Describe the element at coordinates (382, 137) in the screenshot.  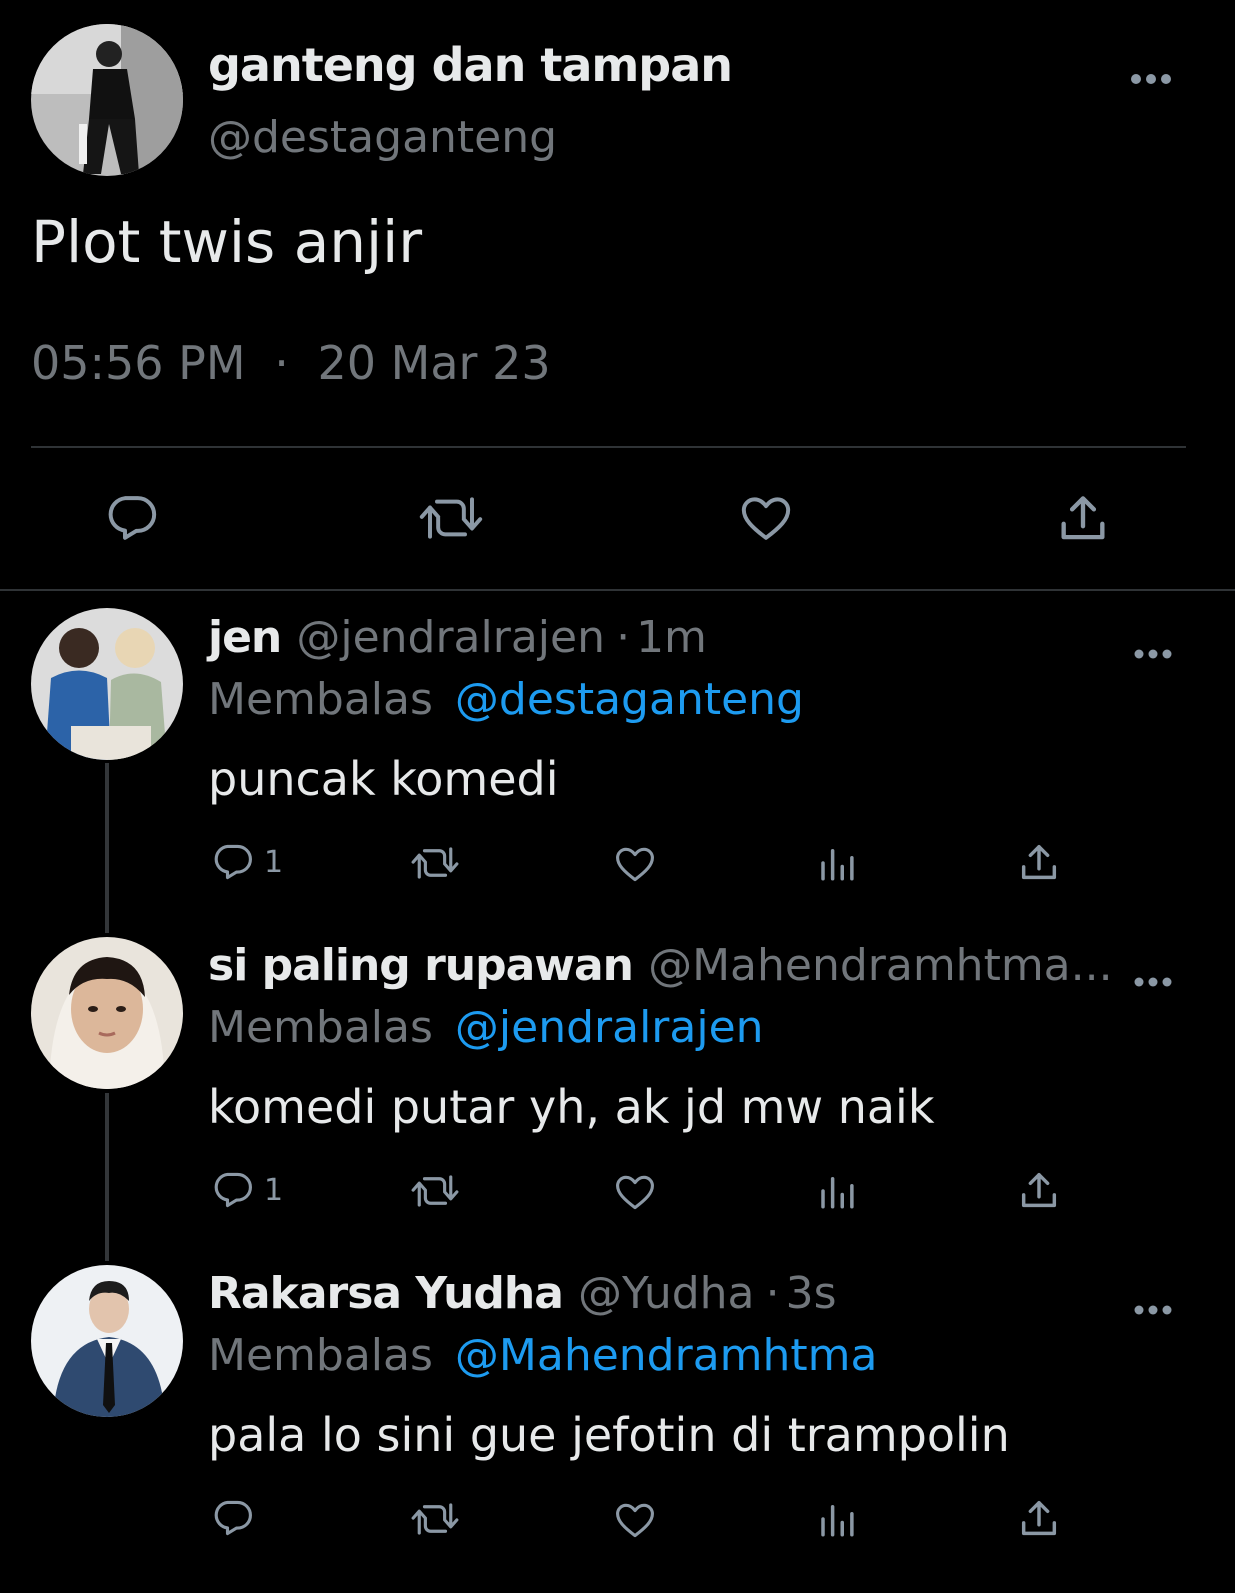
I see `main-handle: @destaganteng` at that location.